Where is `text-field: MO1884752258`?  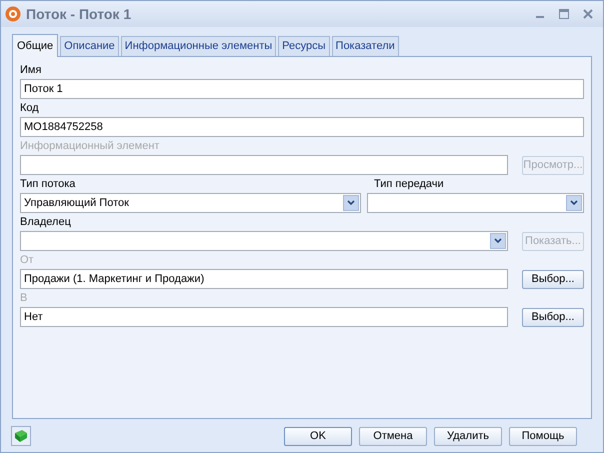 text-field: MO1884752258 is located at coordinates (302, 127).